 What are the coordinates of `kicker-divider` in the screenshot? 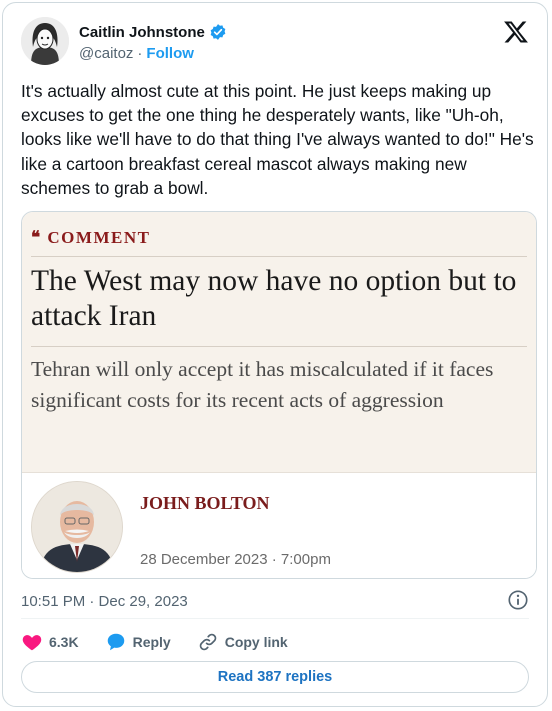 It's located at (279, 256).